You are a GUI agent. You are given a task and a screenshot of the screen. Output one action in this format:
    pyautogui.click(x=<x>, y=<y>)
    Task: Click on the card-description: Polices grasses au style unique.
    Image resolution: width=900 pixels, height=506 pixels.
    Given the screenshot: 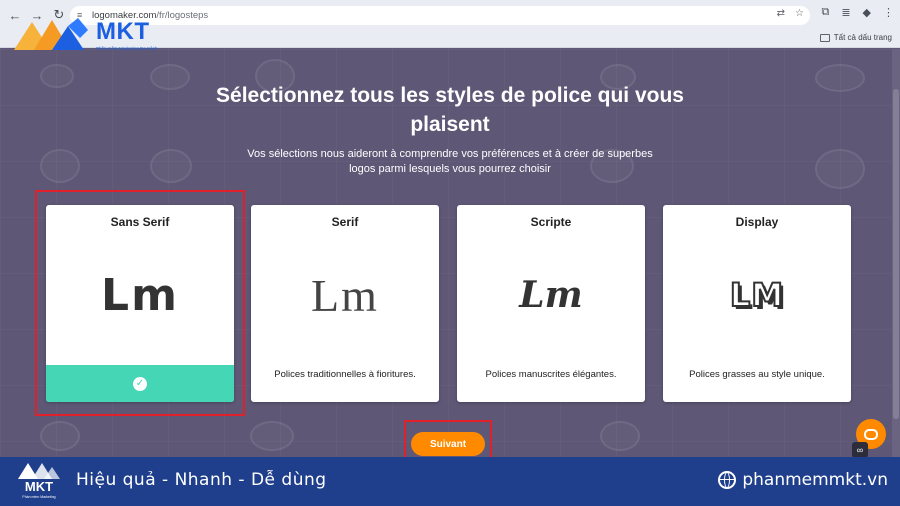 What is the action you would take?
    pyautogui.click(x=757, y=374)
    